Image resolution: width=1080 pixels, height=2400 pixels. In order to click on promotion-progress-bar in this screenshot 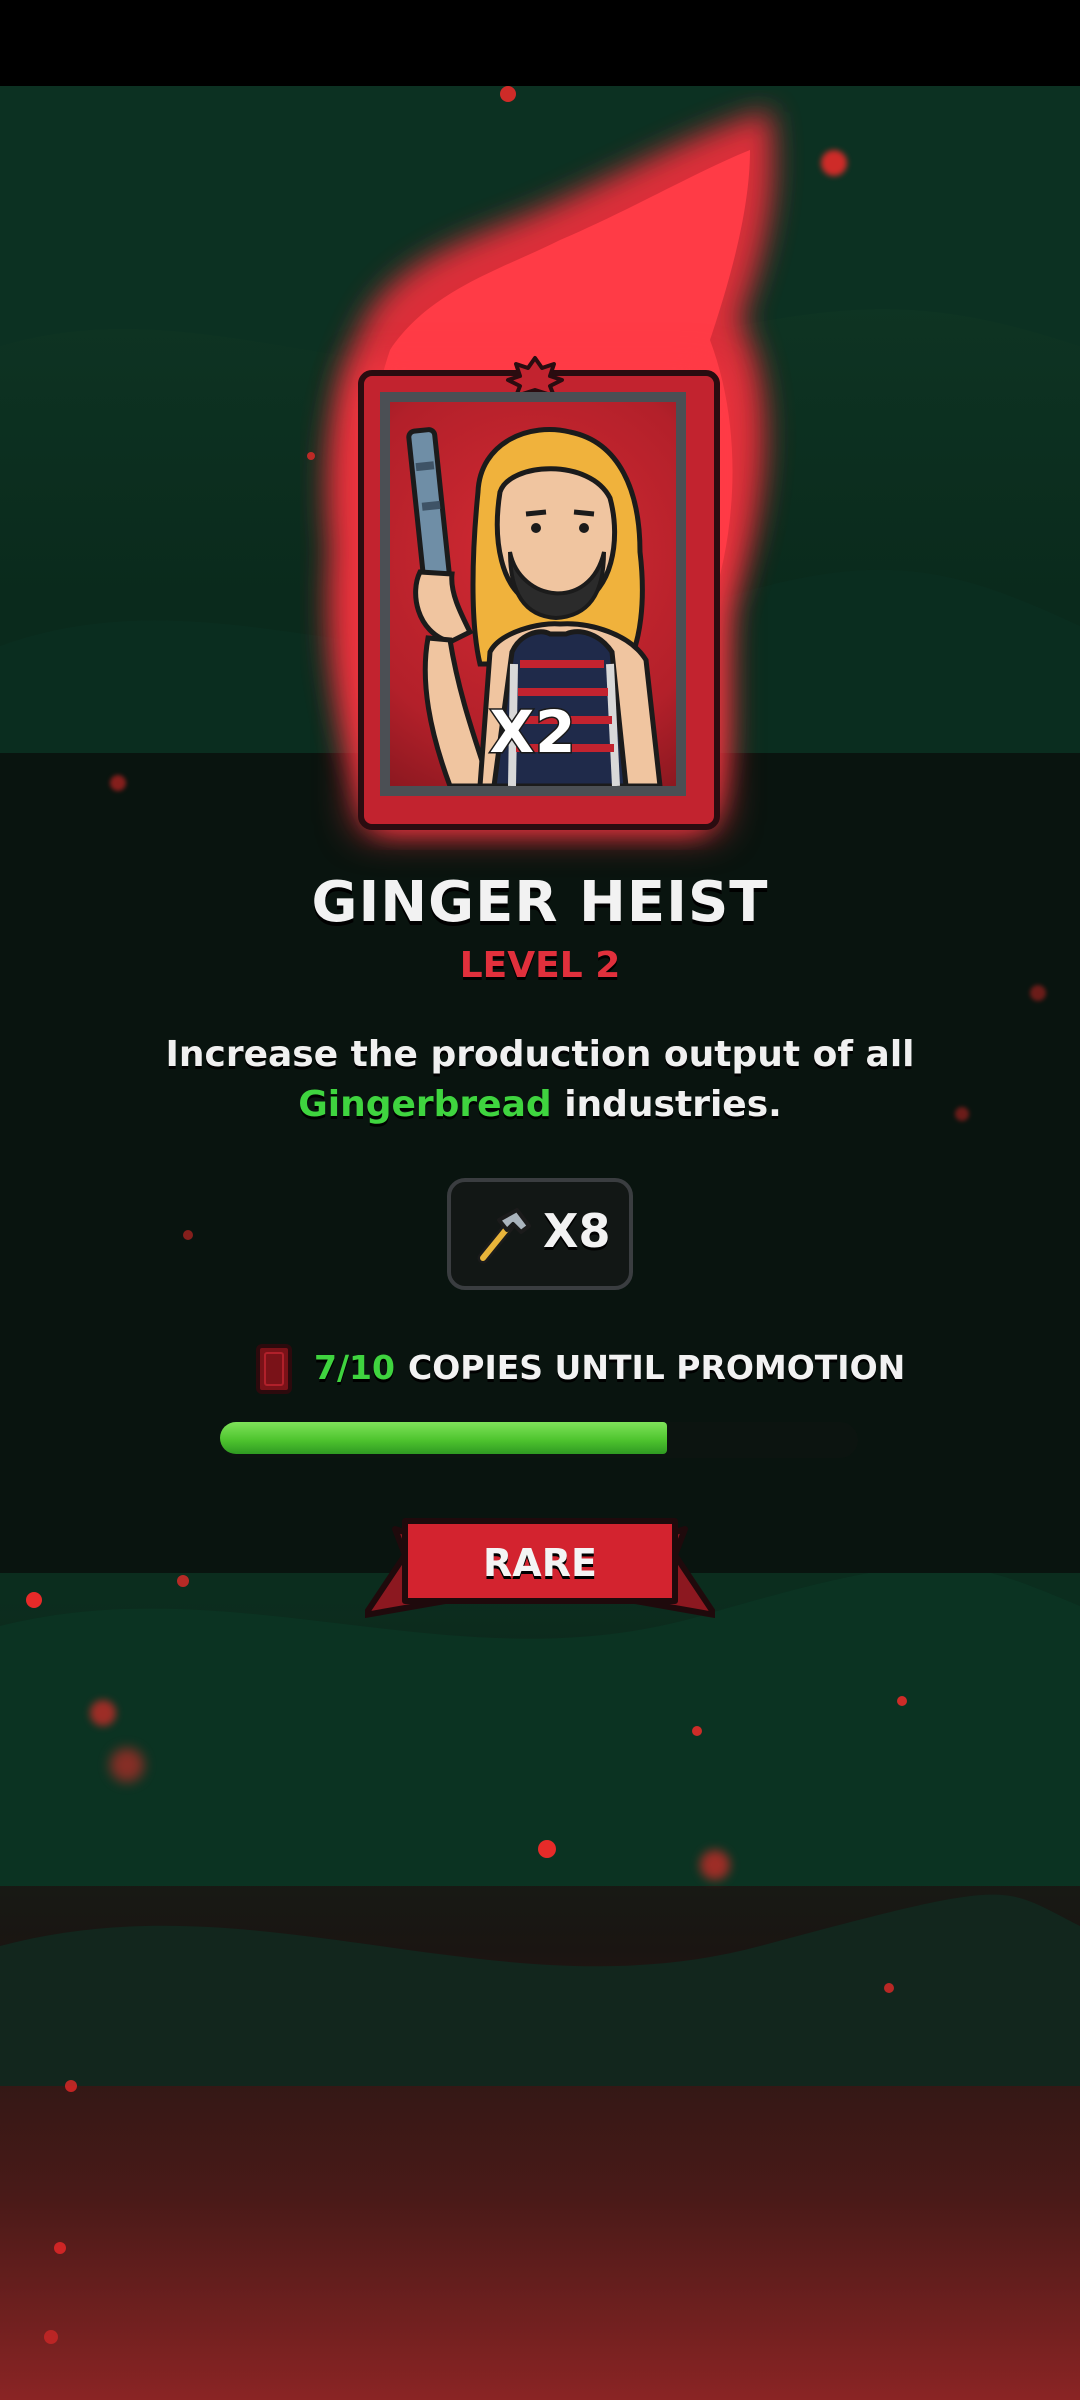, I will do `click(539, 1440)`.